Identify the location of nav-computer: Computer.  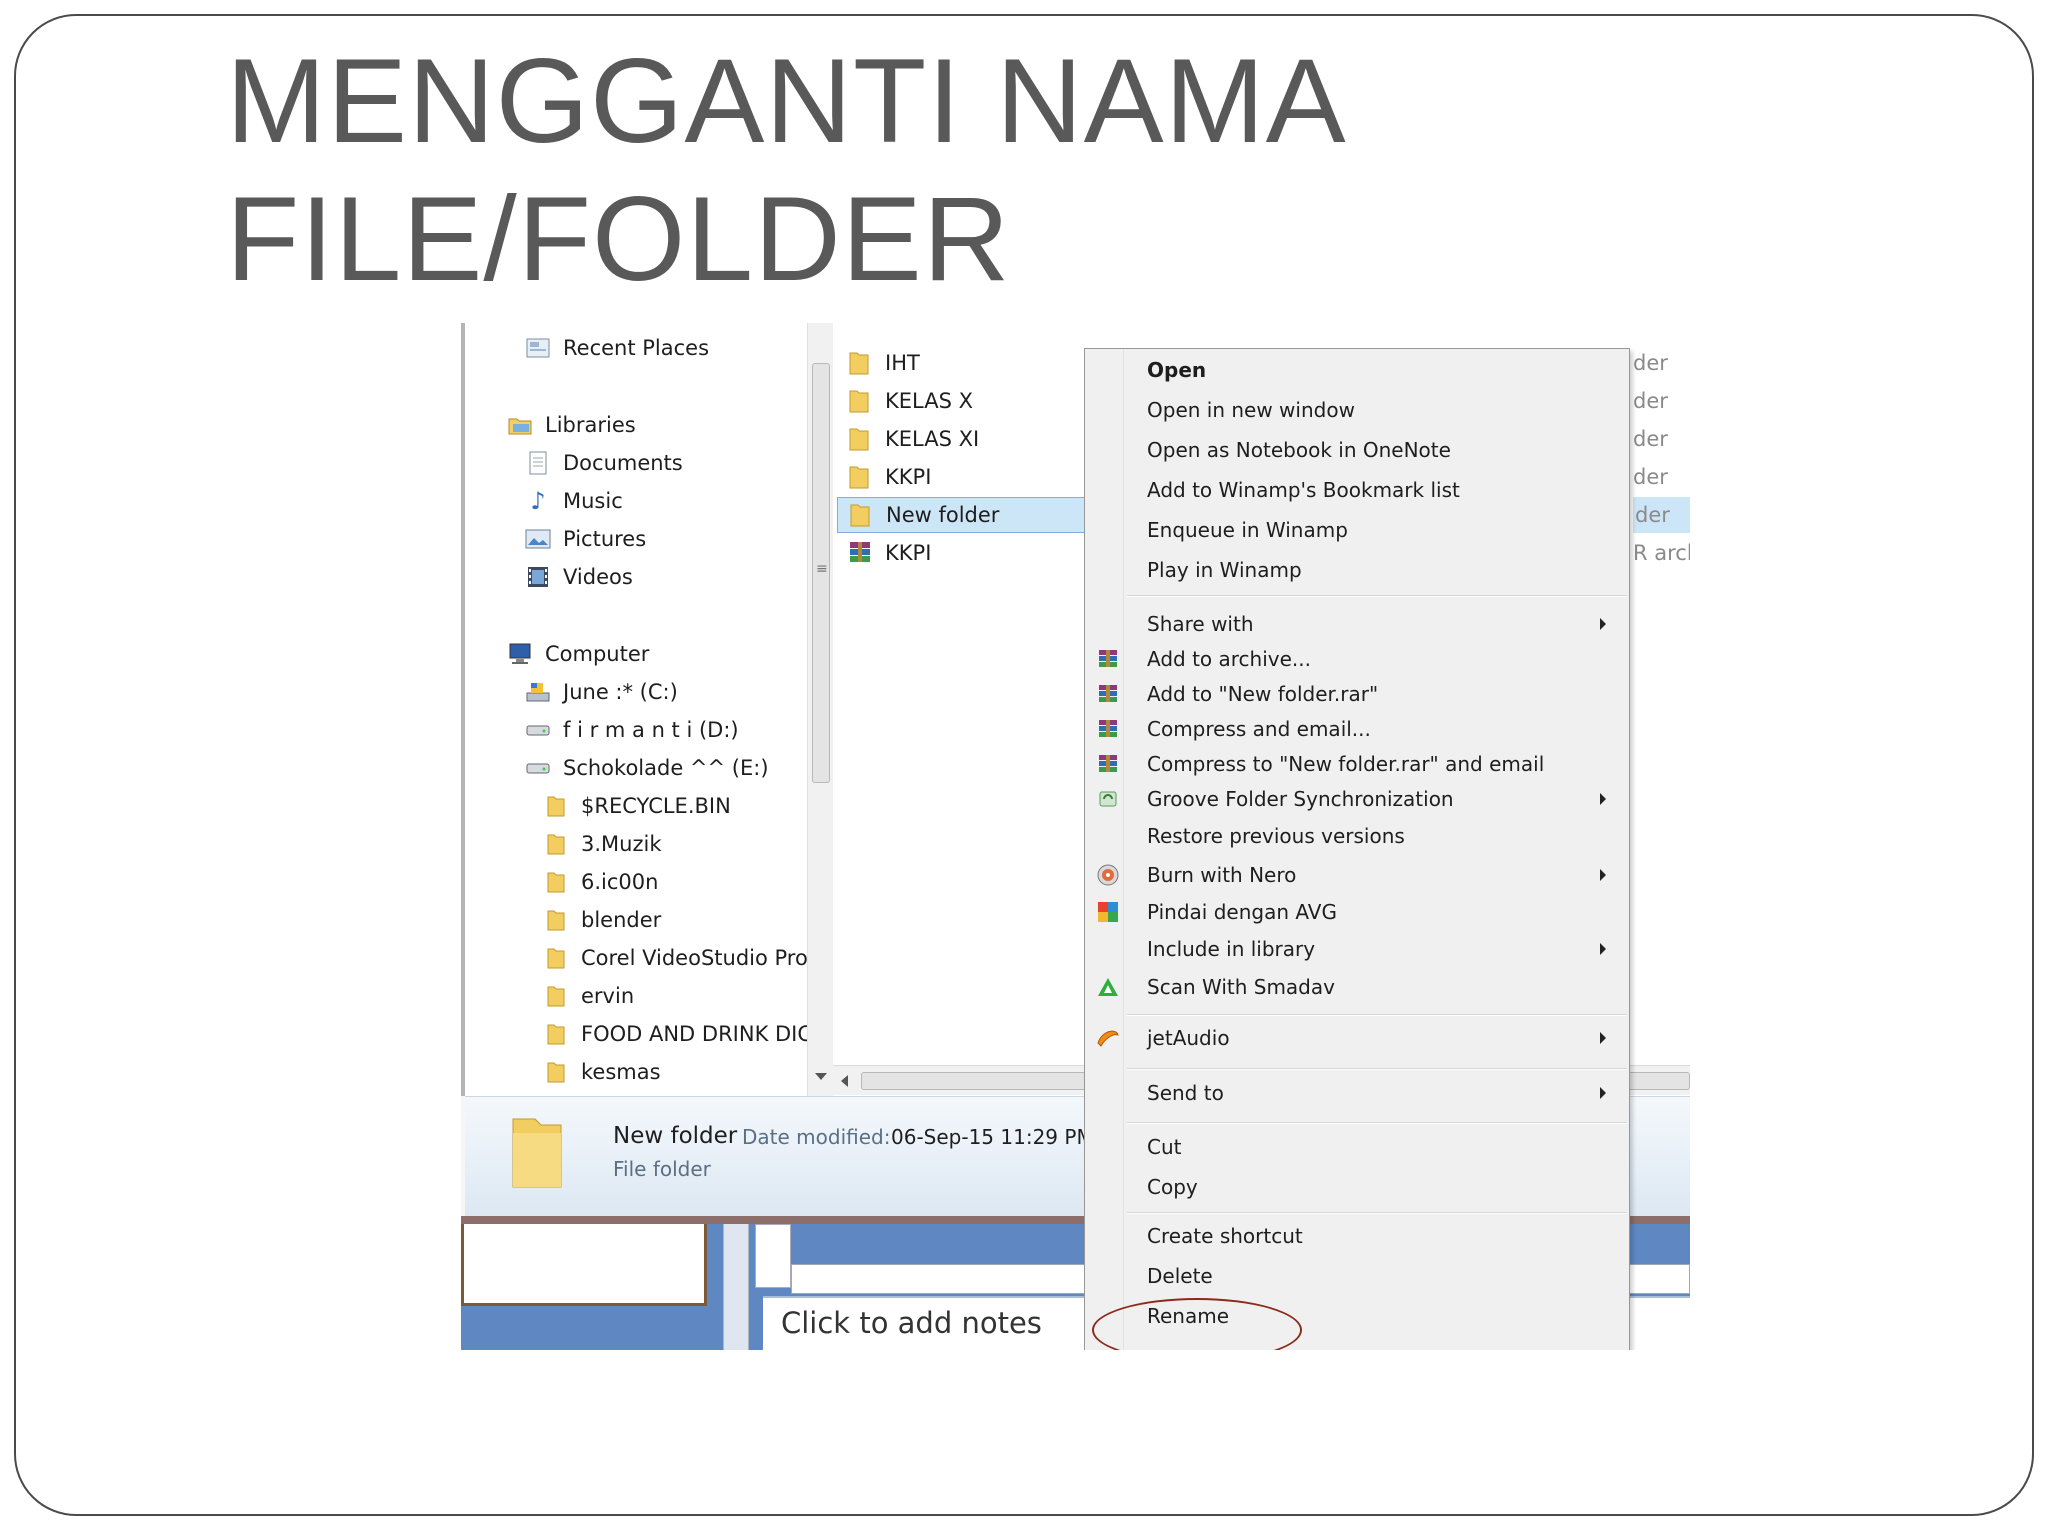
(578, 654).